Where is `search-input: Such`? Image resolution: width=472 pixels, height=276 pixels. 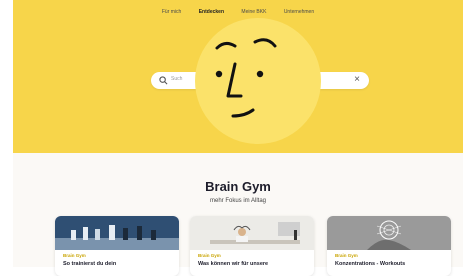 search-input: Such is located at coordinates (176, 79).